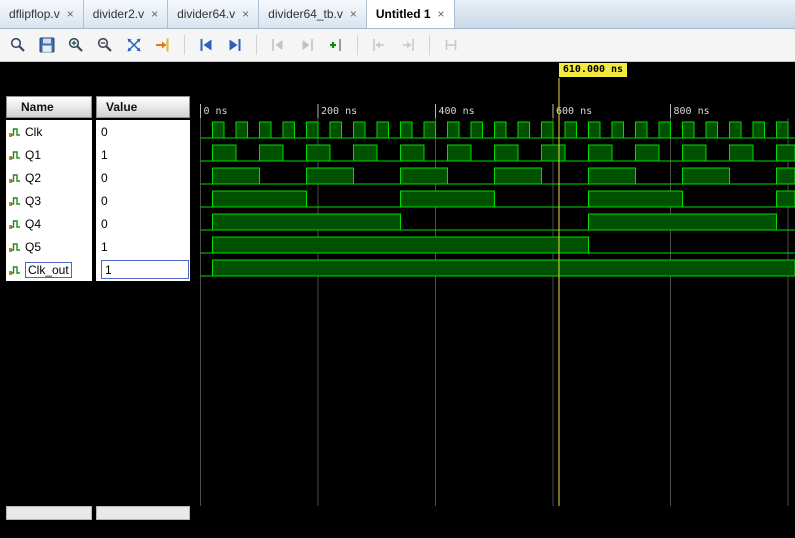  I want to click on signal-name: Q5, so click(33, 246).